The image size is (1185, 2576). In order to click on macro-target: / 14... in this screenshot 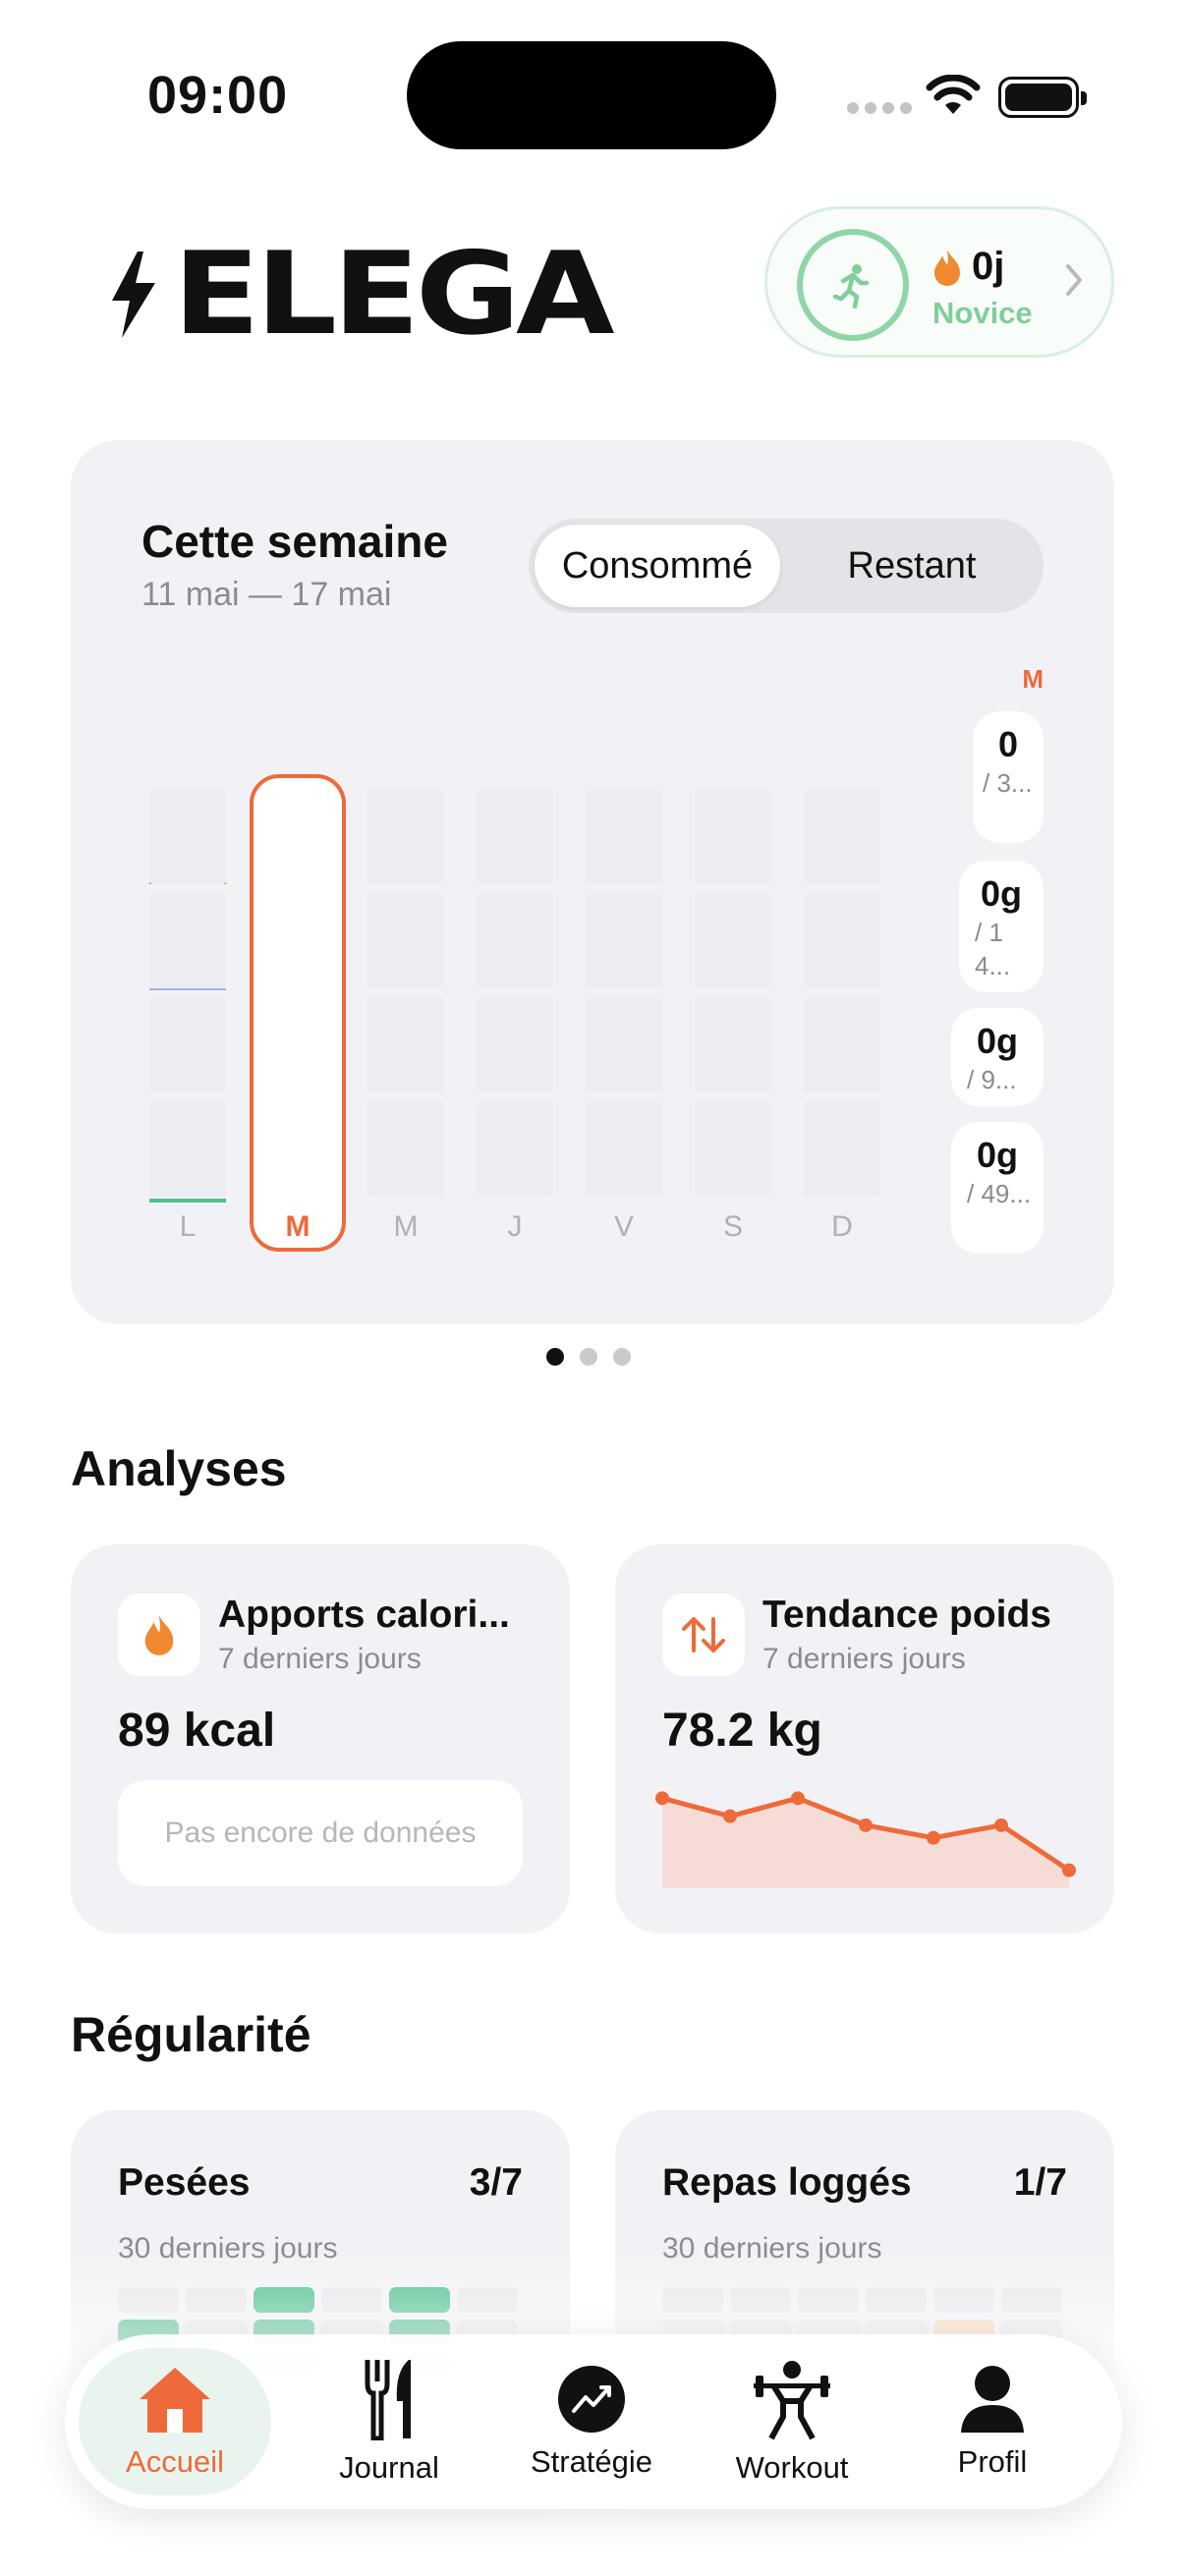, I will do `click(993, 949)`.